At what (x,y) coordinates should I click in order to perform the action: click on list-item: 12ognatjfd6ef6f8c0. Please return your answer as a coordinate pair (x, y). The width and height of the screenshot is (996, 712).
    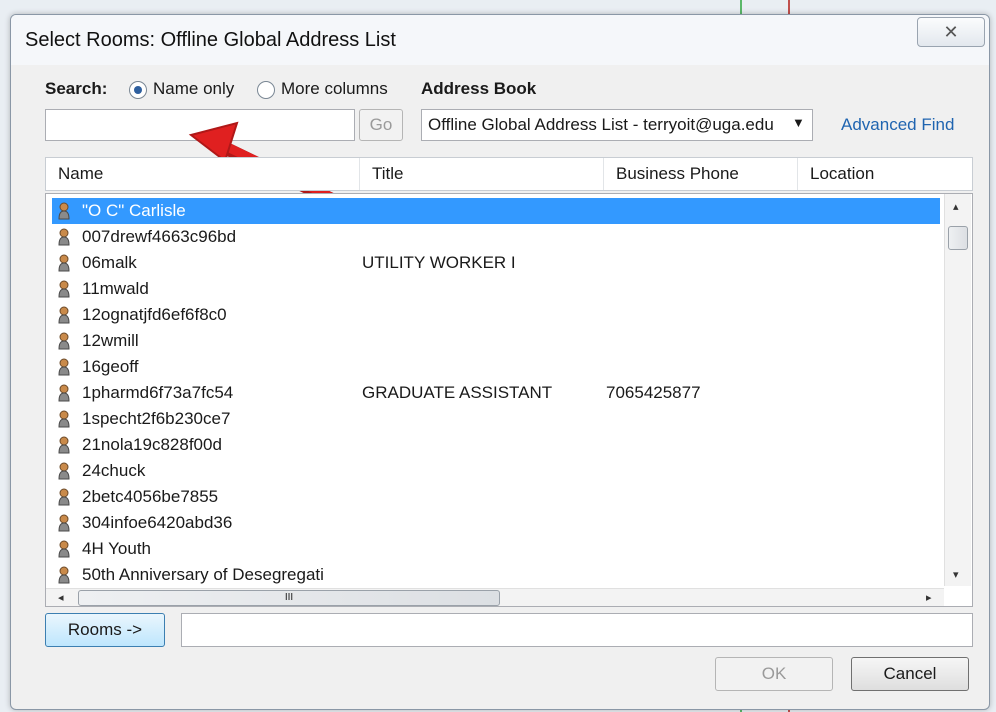
    Looking at the image, I should click on (496, 315).